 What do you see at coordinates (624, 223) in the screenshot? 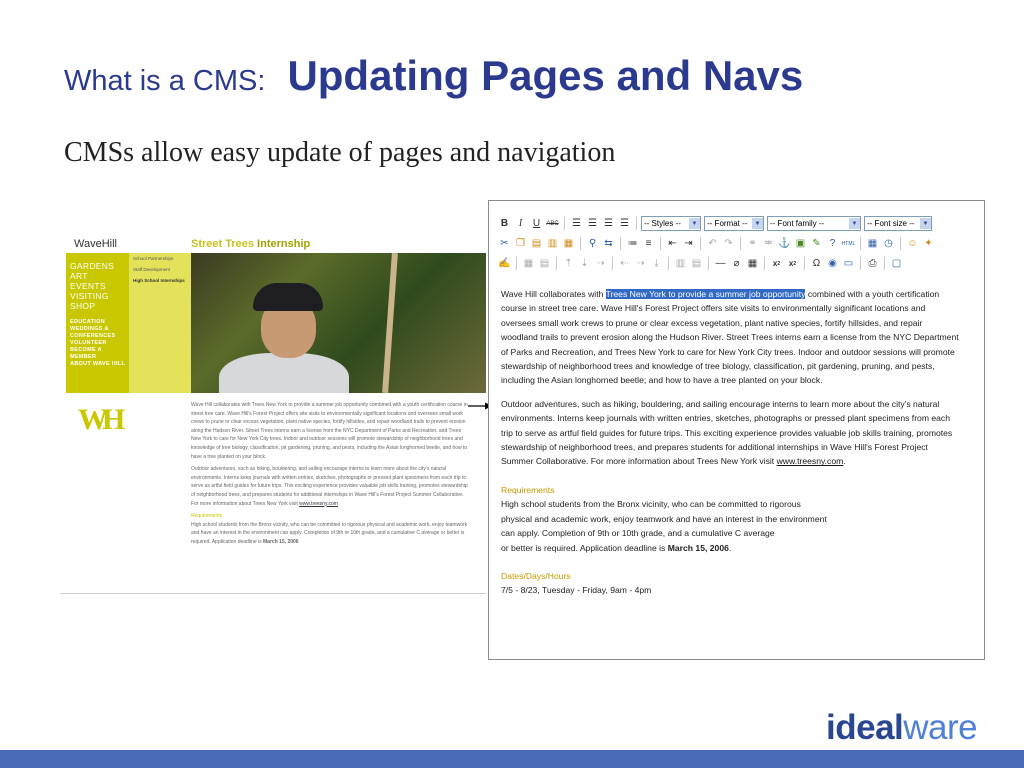
I see `align-justify-icon: ☰` at bounding box center [624, 223].